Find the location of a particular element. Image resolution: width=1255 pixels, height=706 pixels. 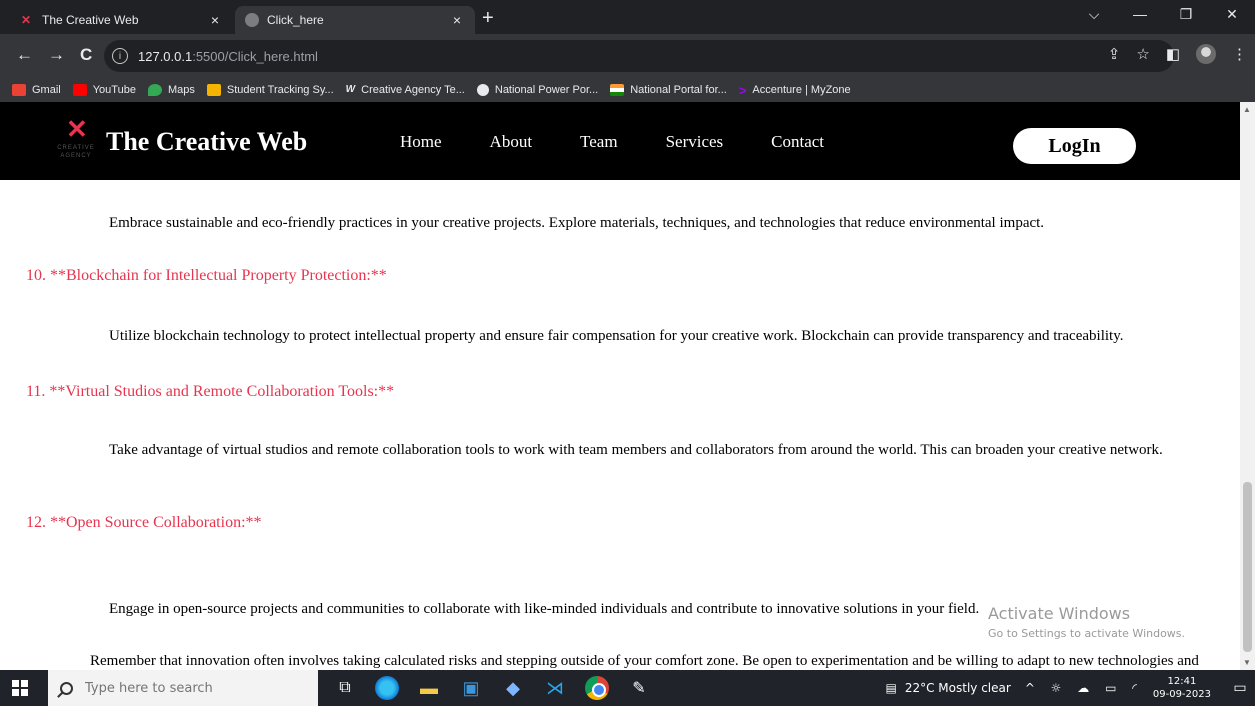

maps-pin-icon is located at coordinates (154, 90).